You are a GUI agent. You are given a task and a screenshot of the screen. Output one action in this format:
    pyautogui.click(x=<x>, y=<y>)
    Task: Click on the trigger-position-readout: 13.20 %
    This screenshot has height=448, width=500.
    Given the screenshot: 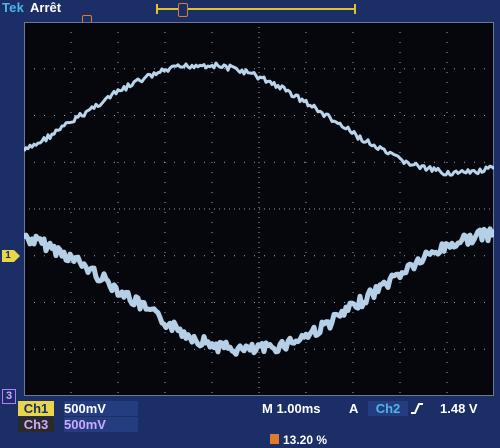 What is the action you would take?
    pyautogui.click(x=305, y=440)
    